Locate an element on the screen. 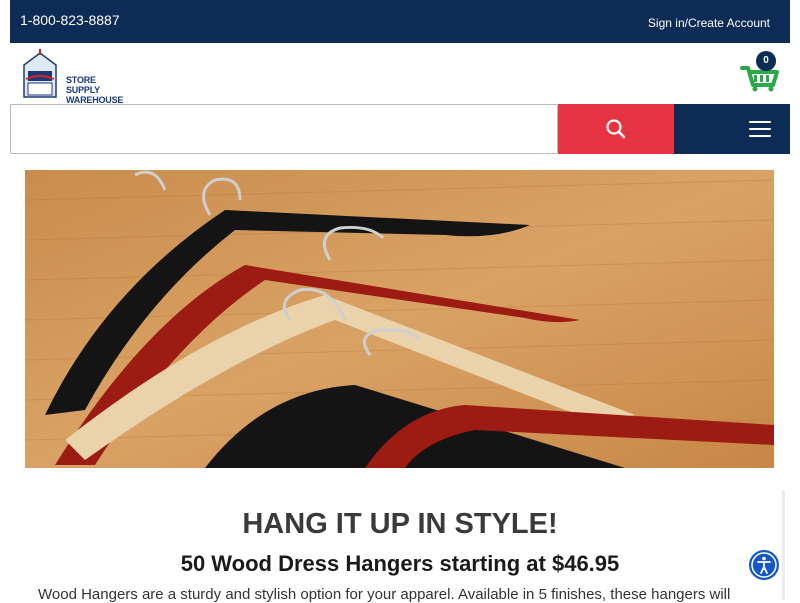 Image resolution: width=800 pixels, height=603 pixels. search-icon is located at coordinates (616, 129).